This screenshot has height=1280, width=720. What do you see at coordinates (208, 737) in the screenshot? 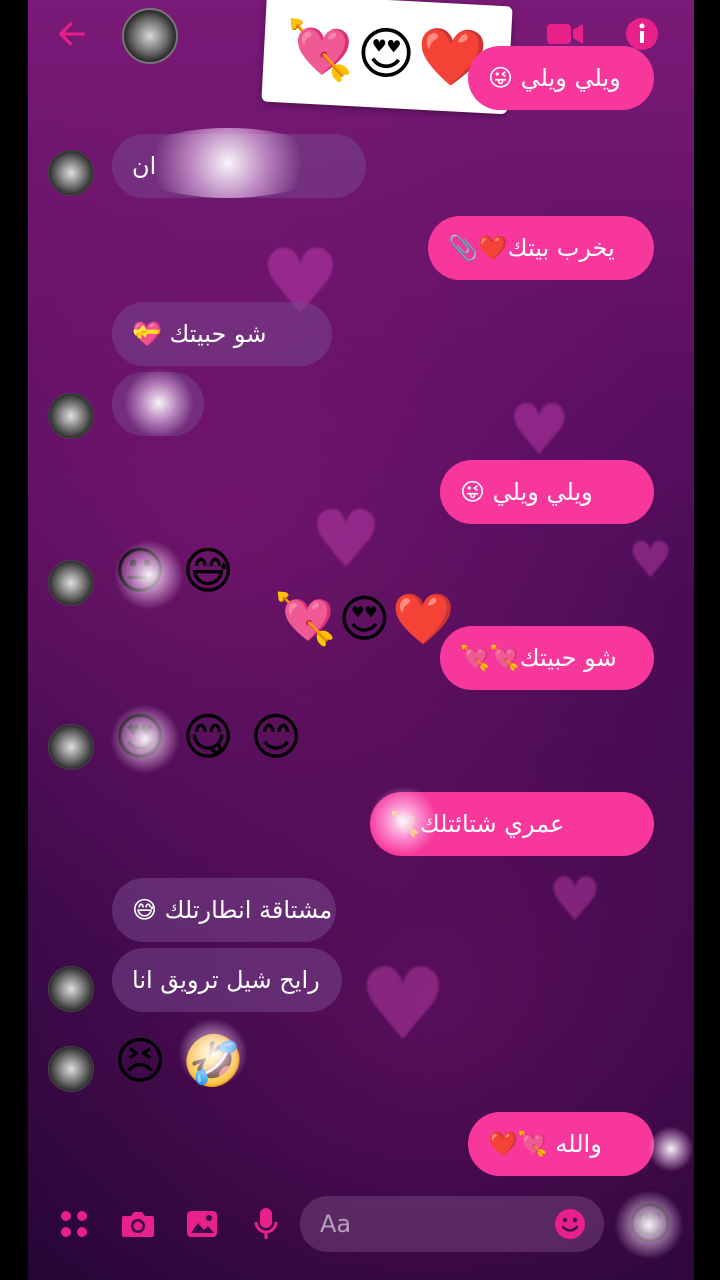
I see `emoji-message: 😍 😋 😊` at bounding box center [208, 737].